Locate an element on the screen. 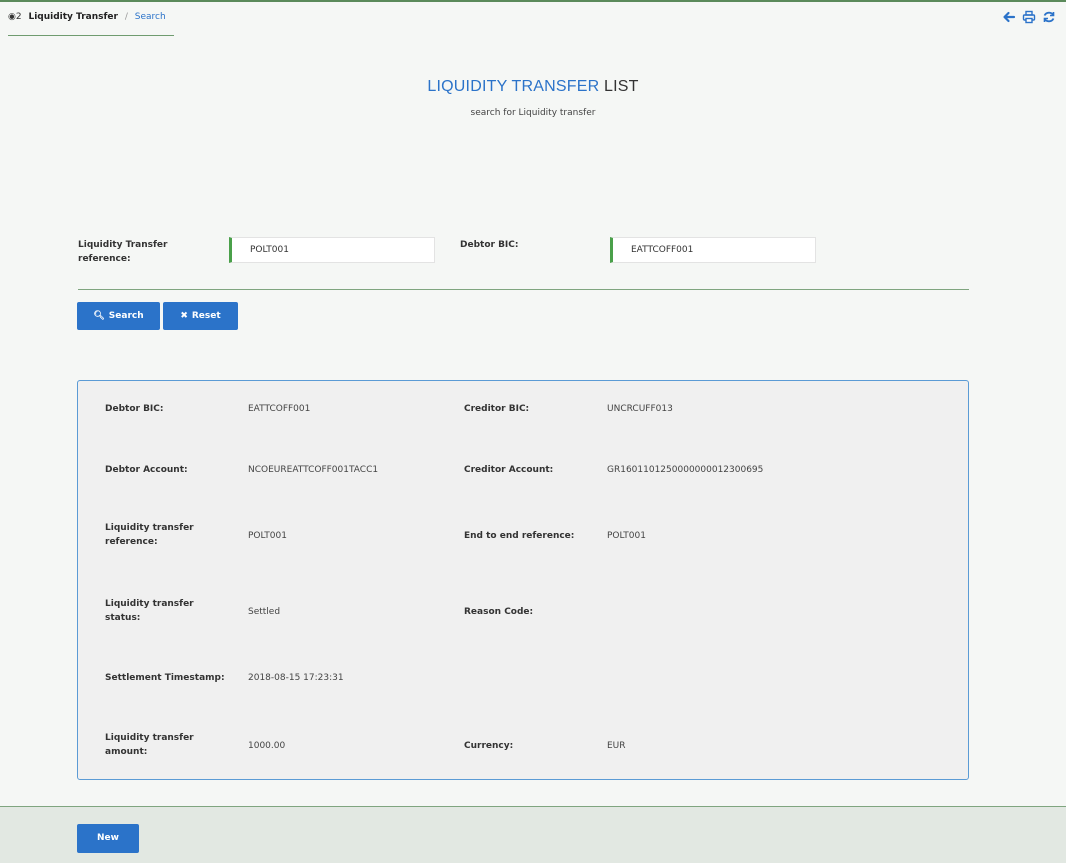 Image resolution: width=1066 pixels, height=863 pixels. view-count: 2 is located at coordinates (18, 17).